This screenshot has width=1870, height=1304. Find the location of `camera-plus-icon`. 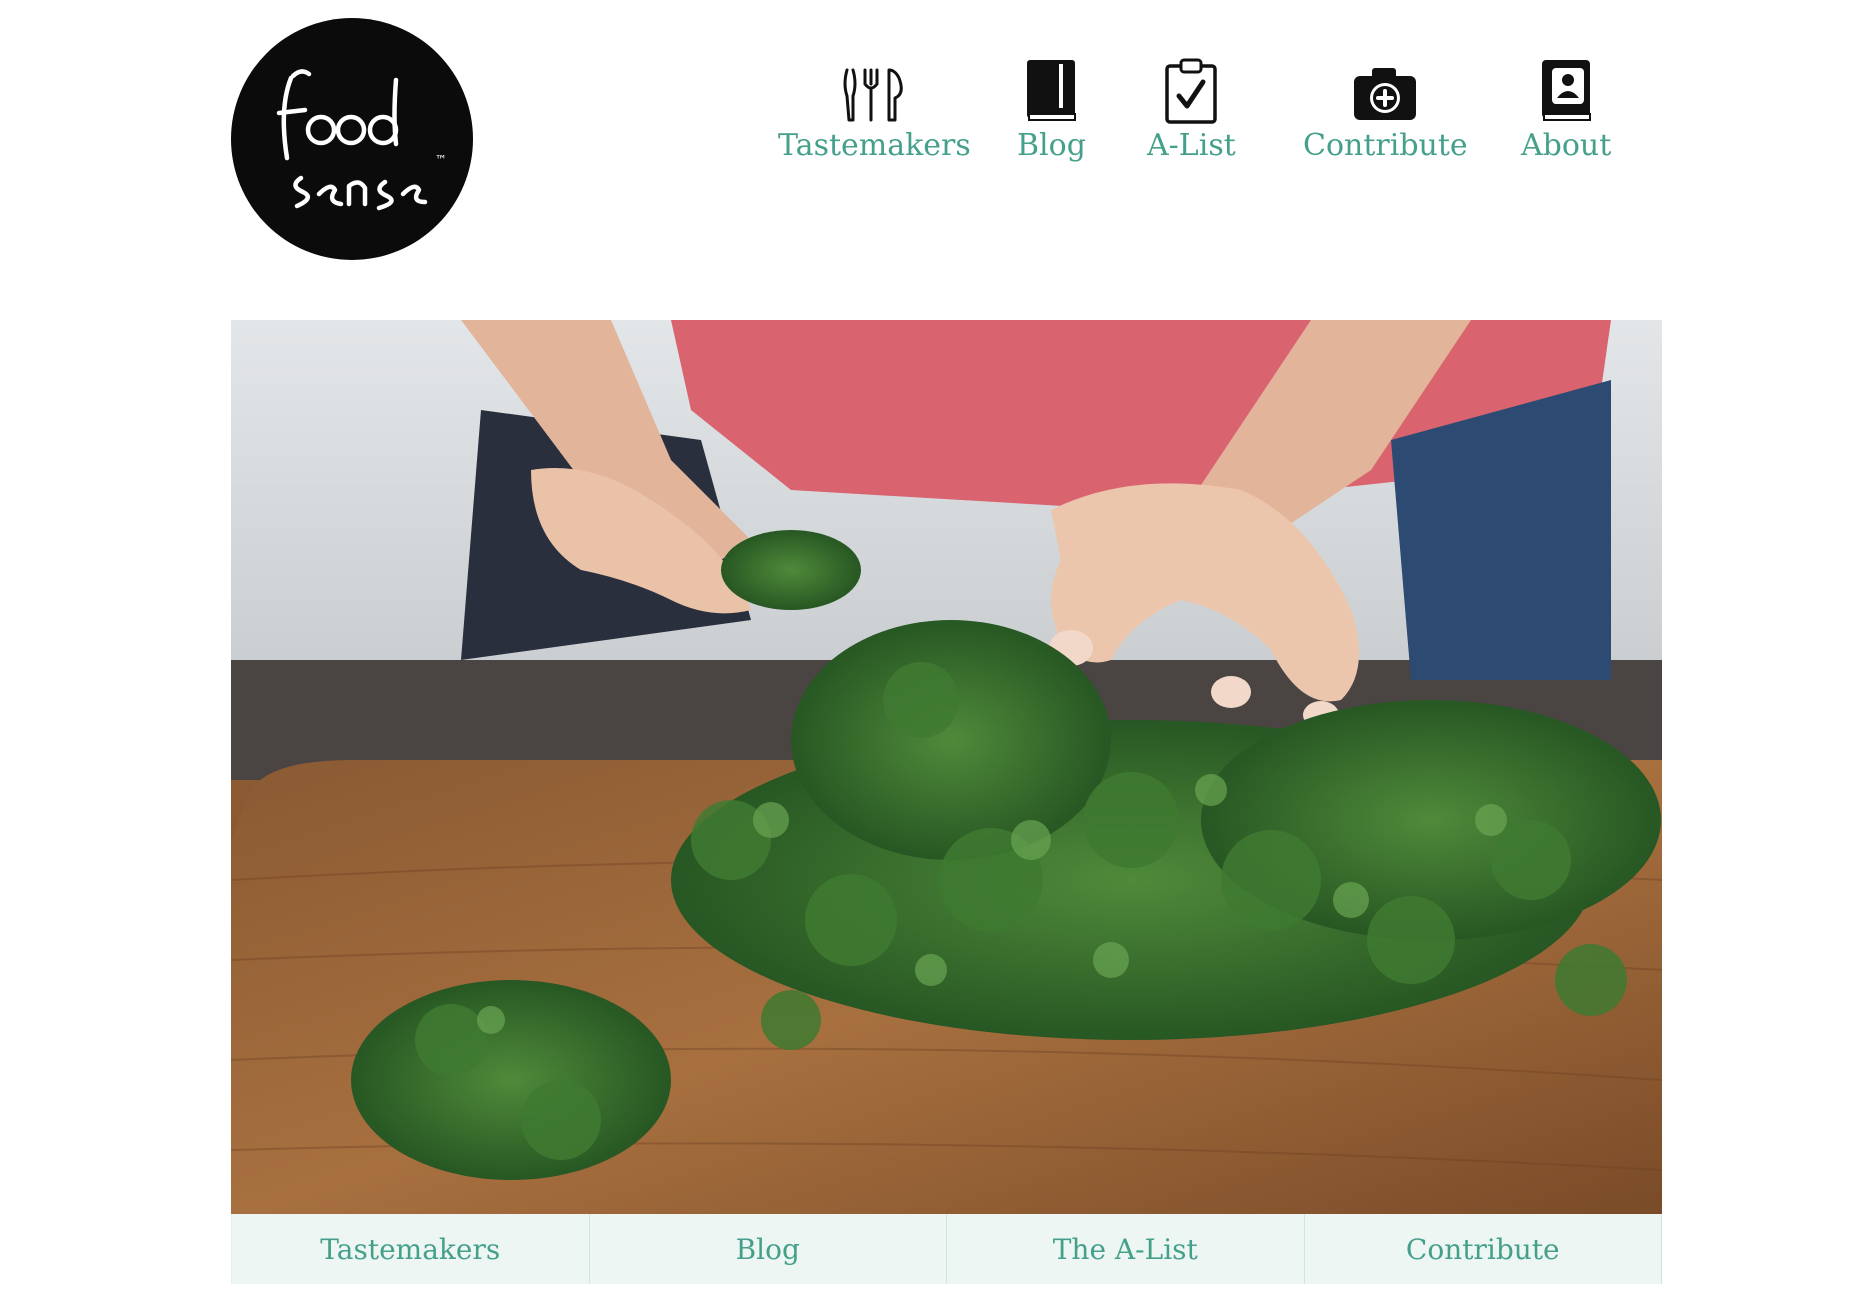

camera-plus-icon is located at coordinates (1385, 88).